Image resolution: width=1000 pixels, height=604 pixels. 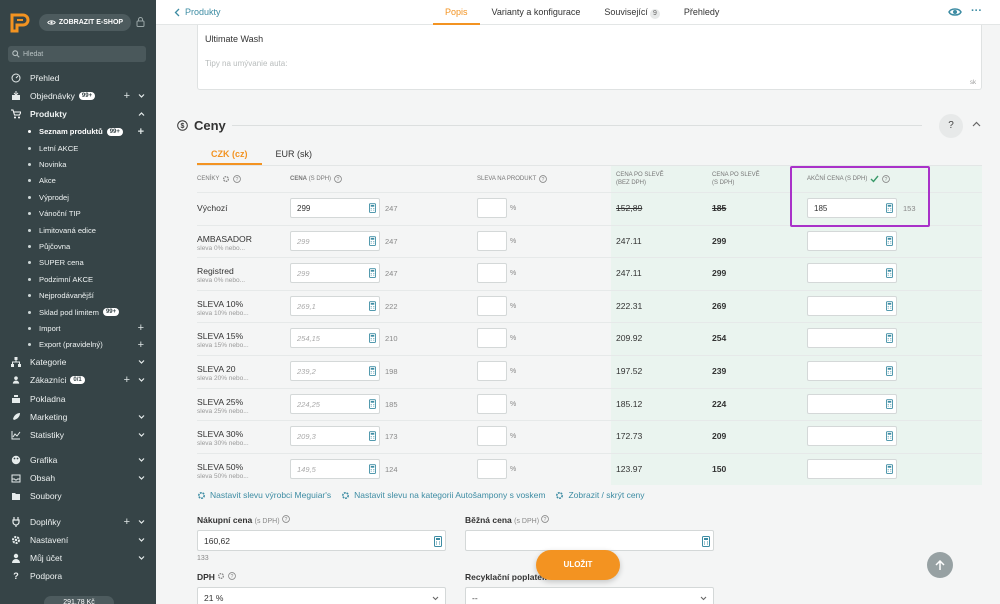 What do you see at coordinates (78, 181) in the screenshot?
I see `sidebar-subitem: Akce` at bounding box center [78, 181].